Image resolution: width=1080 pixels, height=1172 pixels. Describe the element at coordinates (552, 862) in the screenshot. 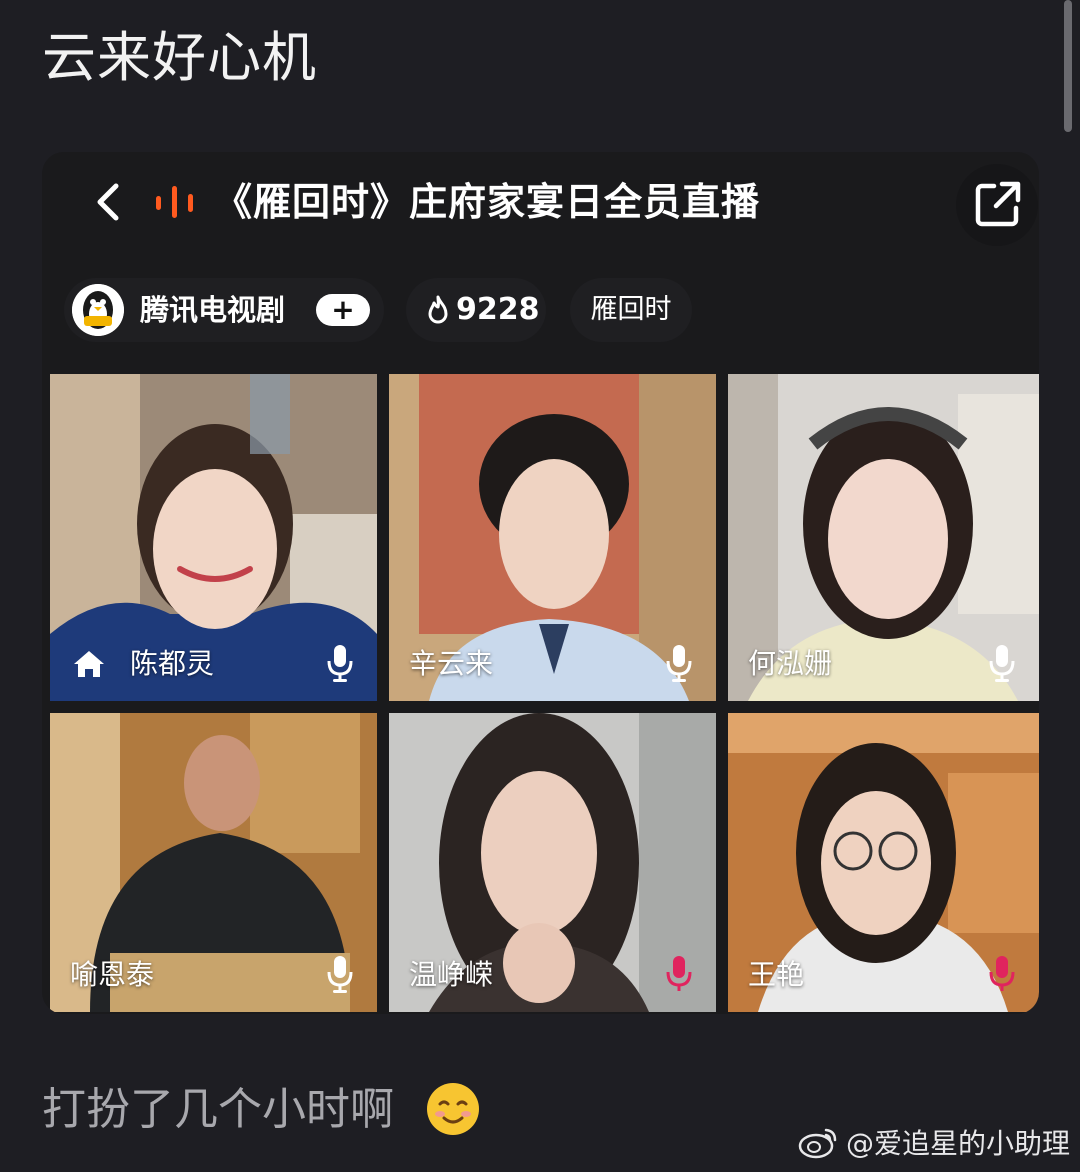

I see `participant-tile: 温峥嵘` at that location.